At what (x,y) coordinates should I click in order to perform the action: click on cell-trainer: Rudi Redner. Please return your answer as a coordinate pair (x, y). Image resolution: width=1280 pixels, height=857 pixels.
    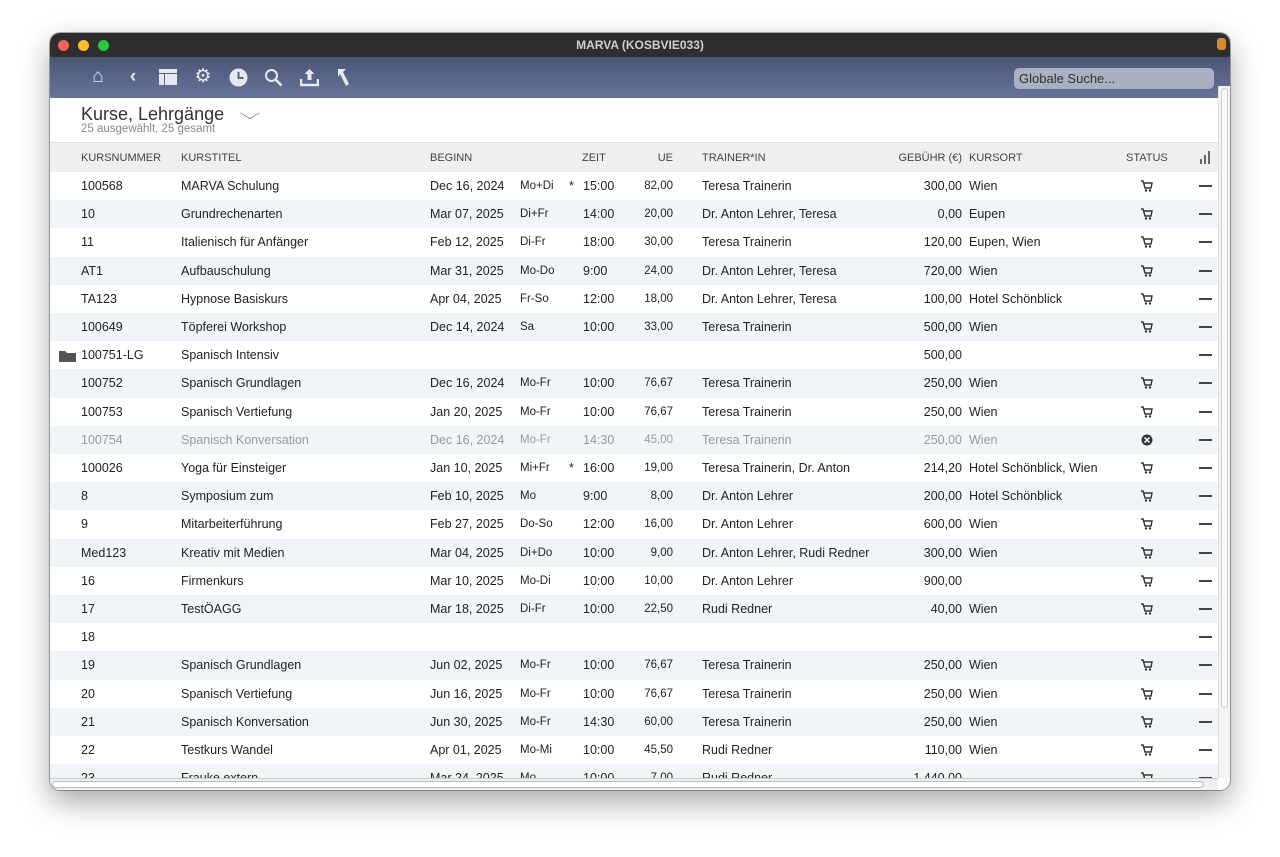
    Looking at the image, I should click on (737, 609).